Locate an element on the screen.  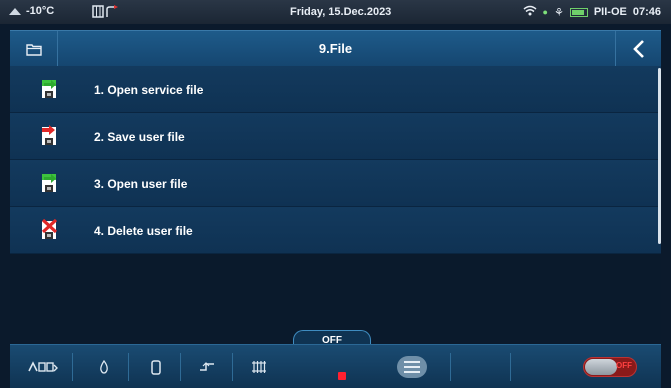
menu-item-label: 3. Open user file is located at coordinates (141, 184).